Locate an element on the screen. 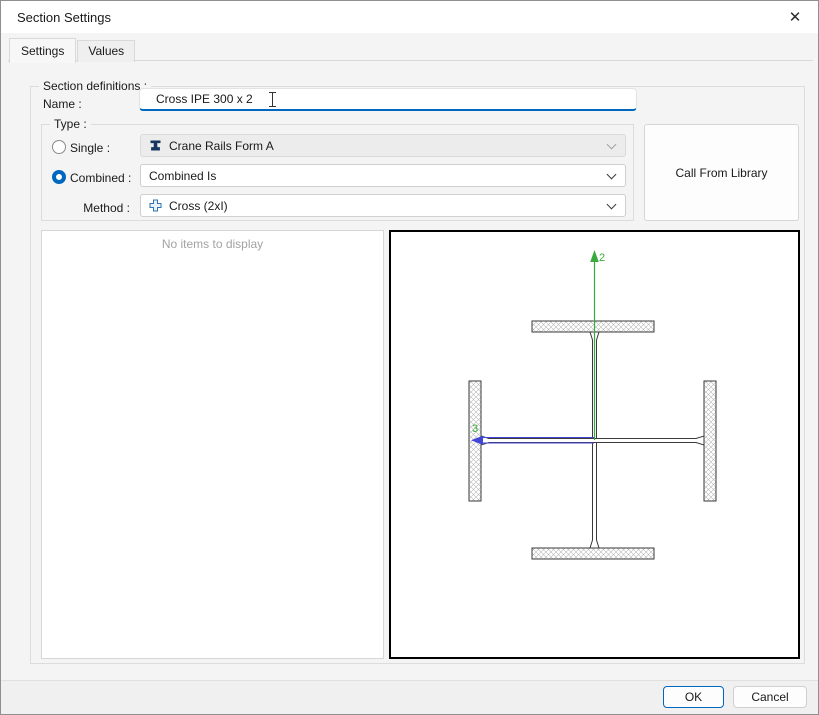  call-from-library-button: Call From Library is located at coordinates (721, 172).